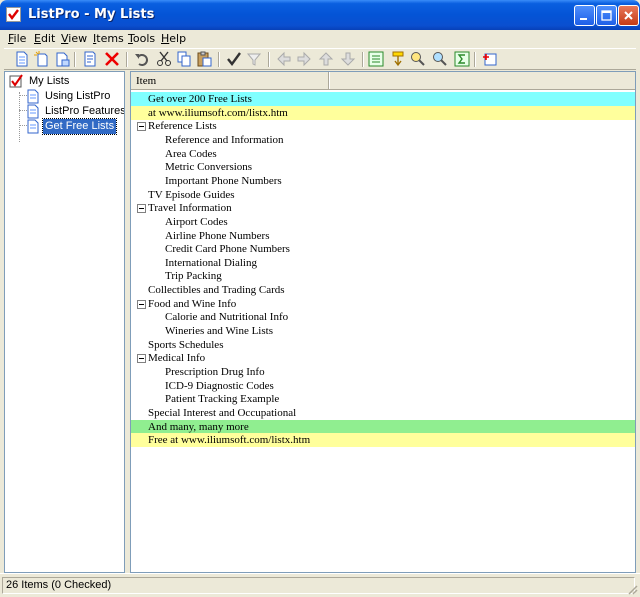  What do you see at coordinates (85, 111) in the screenshot?
I see `tree-item-label: ListPro Features` at bounding box center [85, 111].